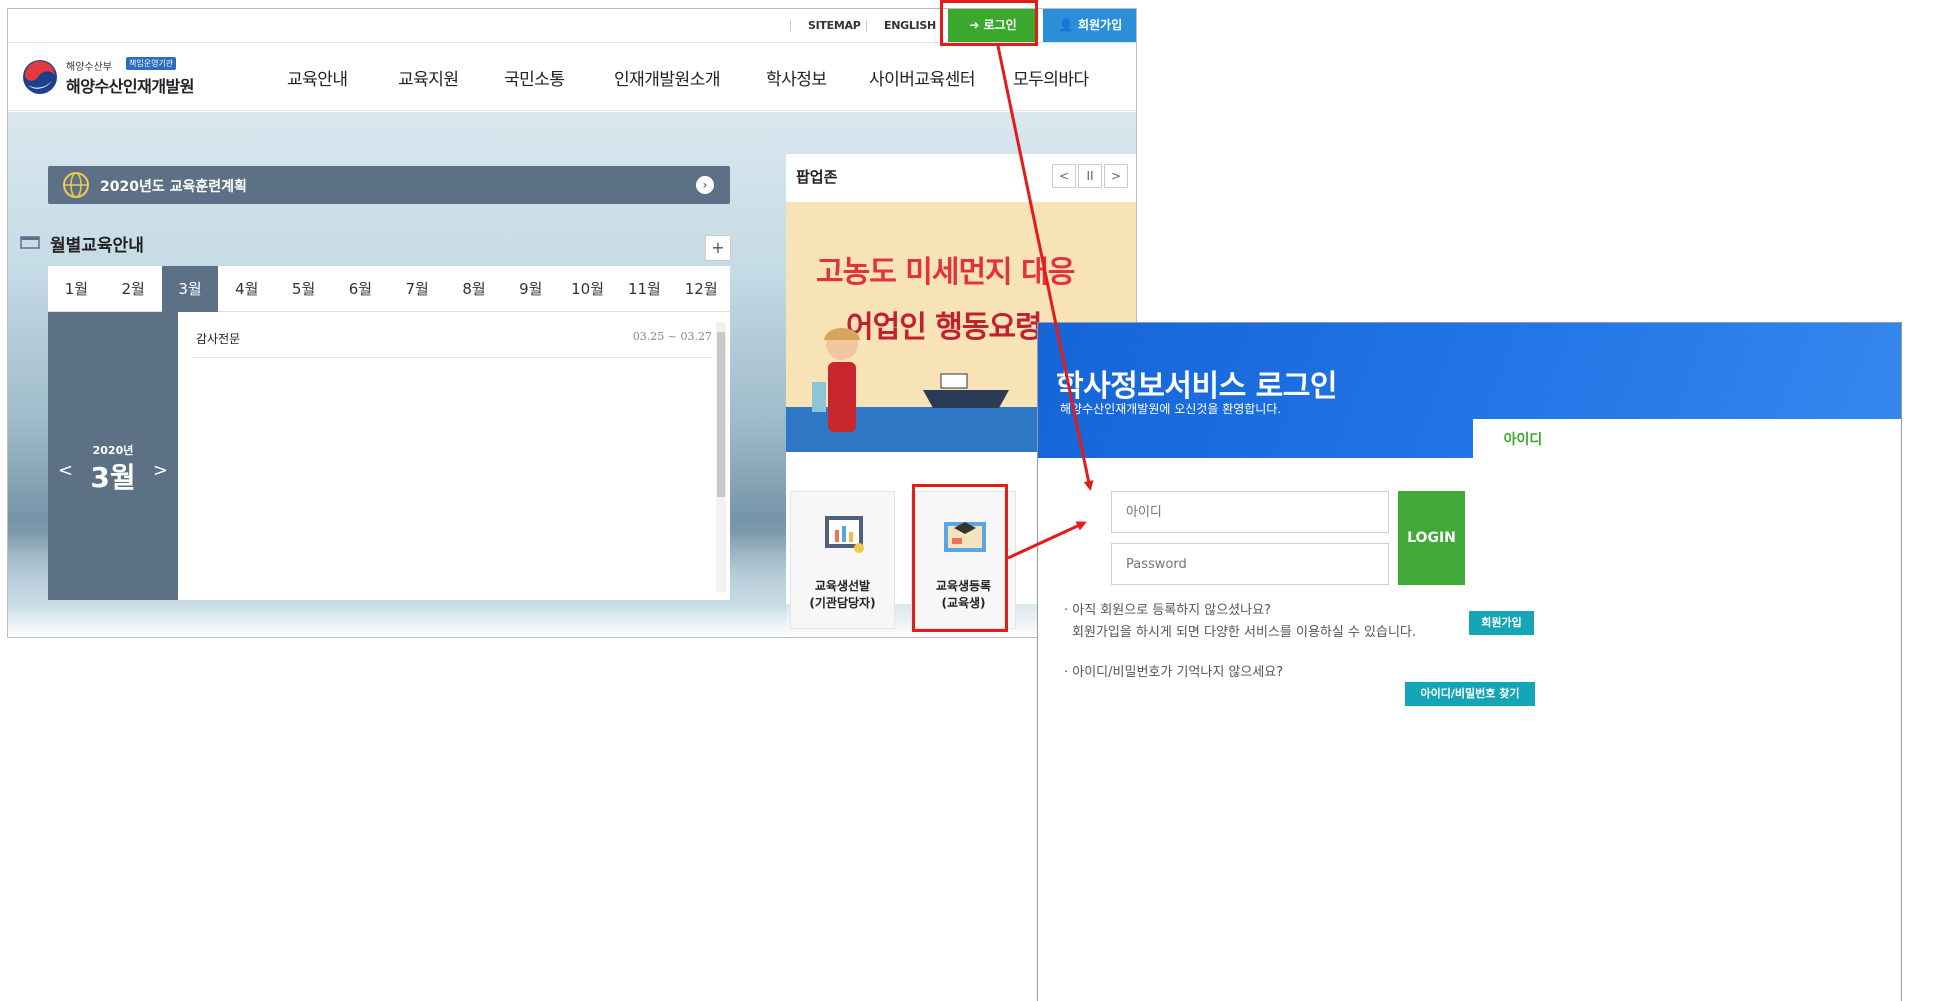 This screenshot has height=1001, width=1941. Describe the element at coordinates (844, 534) in the screenshot. I see `chart-board-icon` at that location.